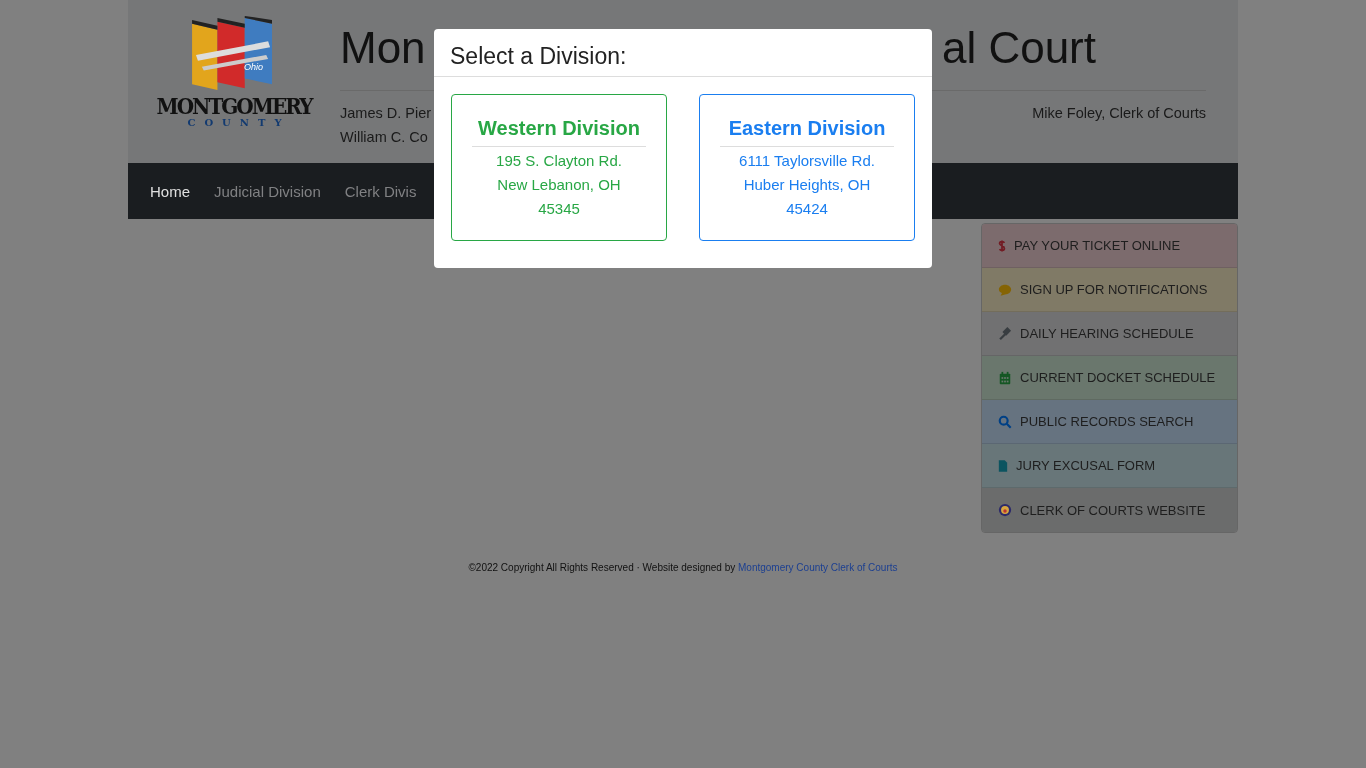  What do you see at coordinates (1109, 422) in the screenshot?
I see `quick-link: PUBLIC RECORDS SEARCH` at bounding box center [1109, 422].